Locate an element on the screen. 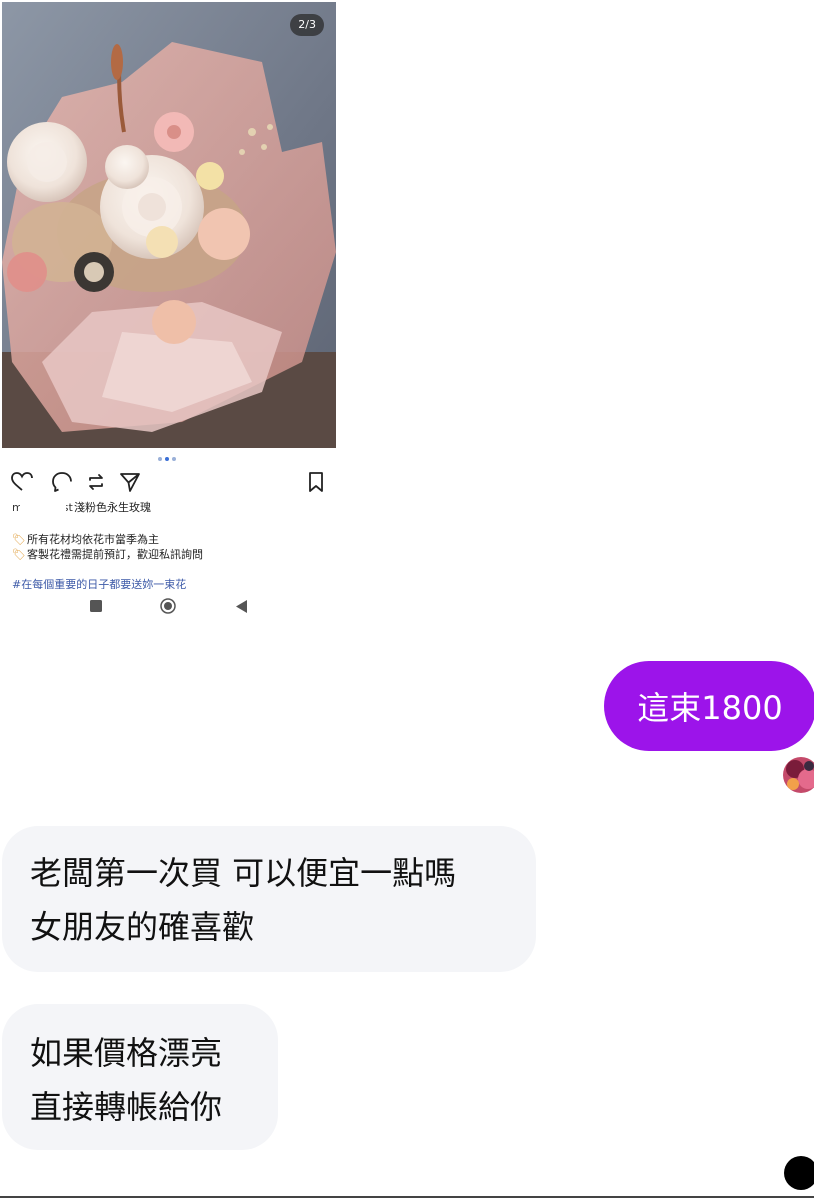  comment-icon is located at coordinates (62, 482).